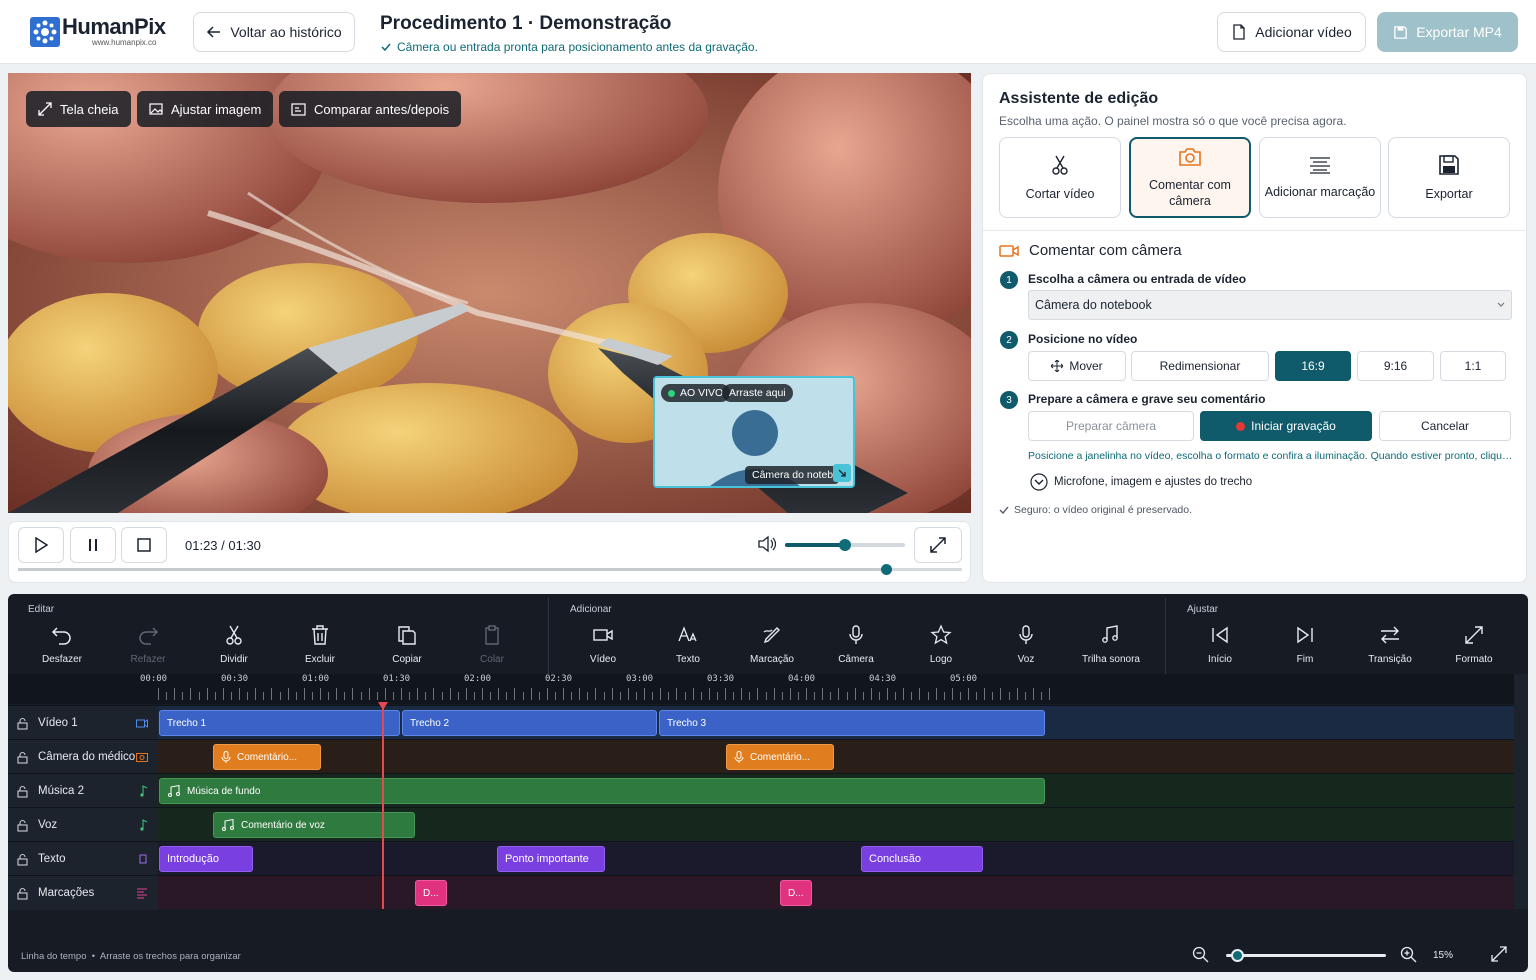  I want to click on zoom-out-icon, so click(1201, 955).